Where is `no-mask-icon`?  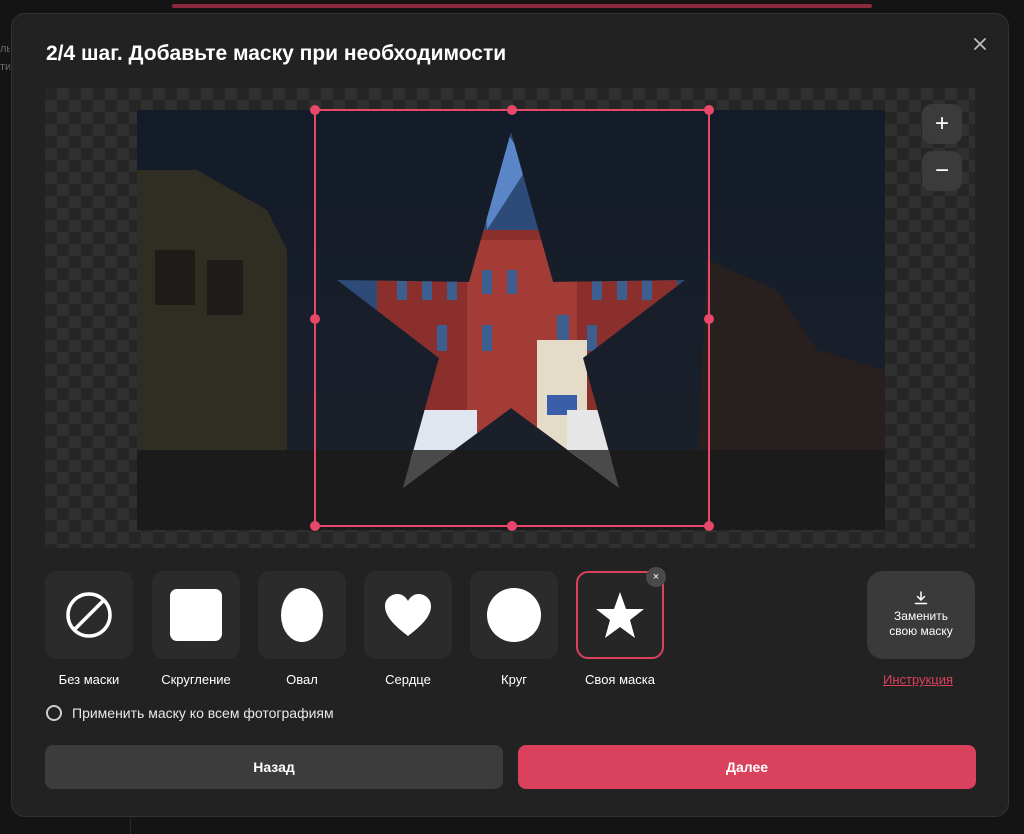 no-mask-icon is located at coordinates (89, 615).